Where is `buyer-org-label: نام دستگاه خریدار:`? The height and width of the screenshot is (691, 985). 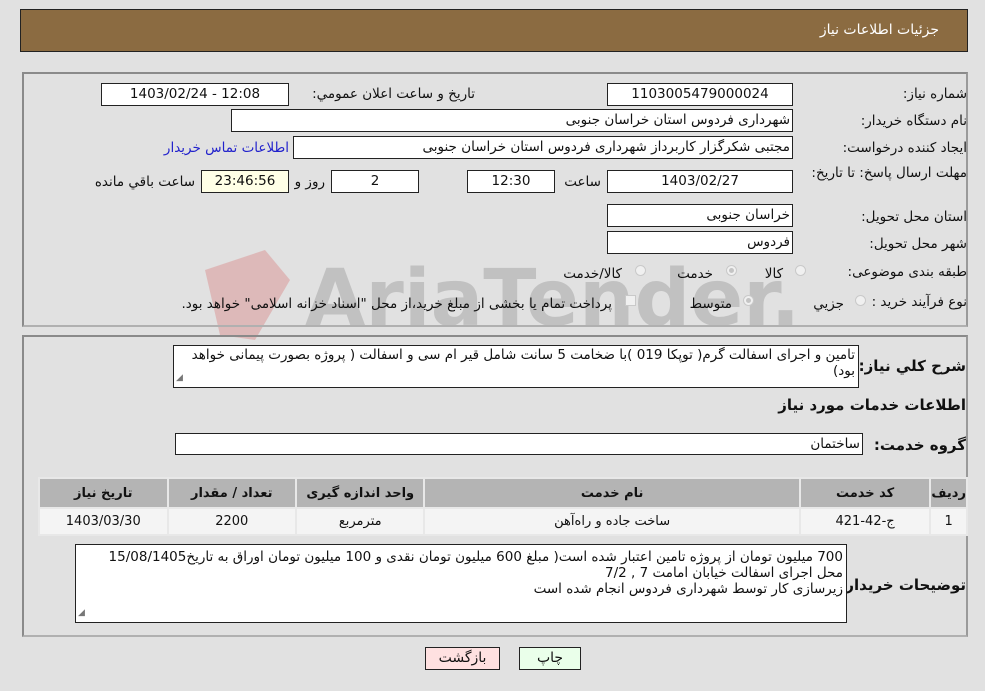
buyer-org-label: نام دستگاه خریدار: is located at coordinates (913, 121).